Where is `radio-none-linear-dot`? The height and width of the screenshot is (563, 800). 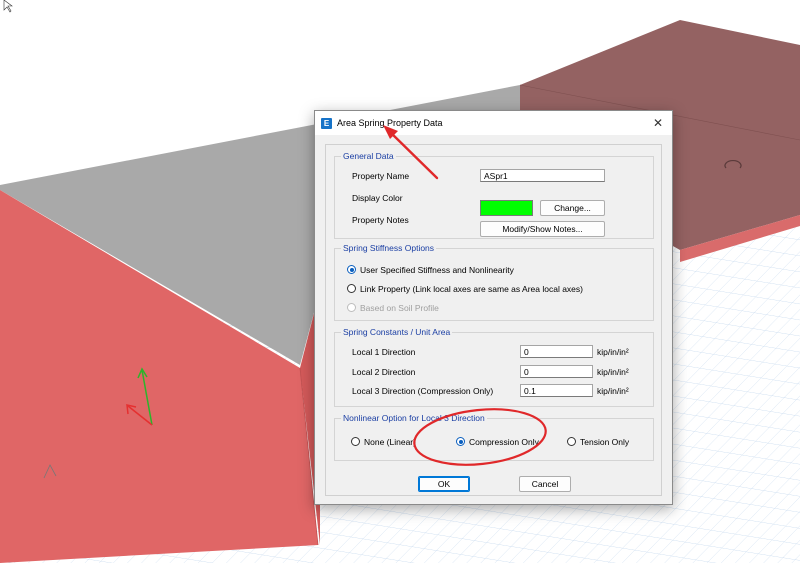
radio-none-linear-dot is located at coordinates (355, 442).